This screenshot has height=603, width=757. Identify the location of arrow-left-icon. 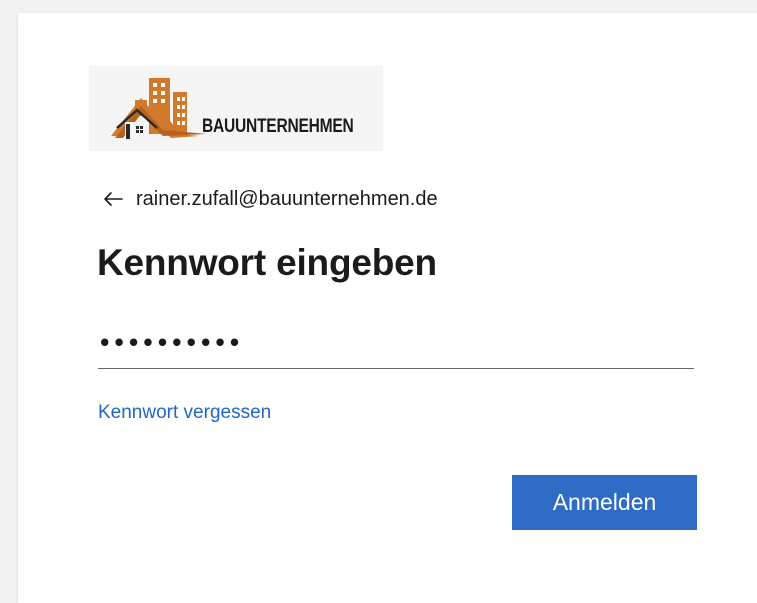
(113, 199).